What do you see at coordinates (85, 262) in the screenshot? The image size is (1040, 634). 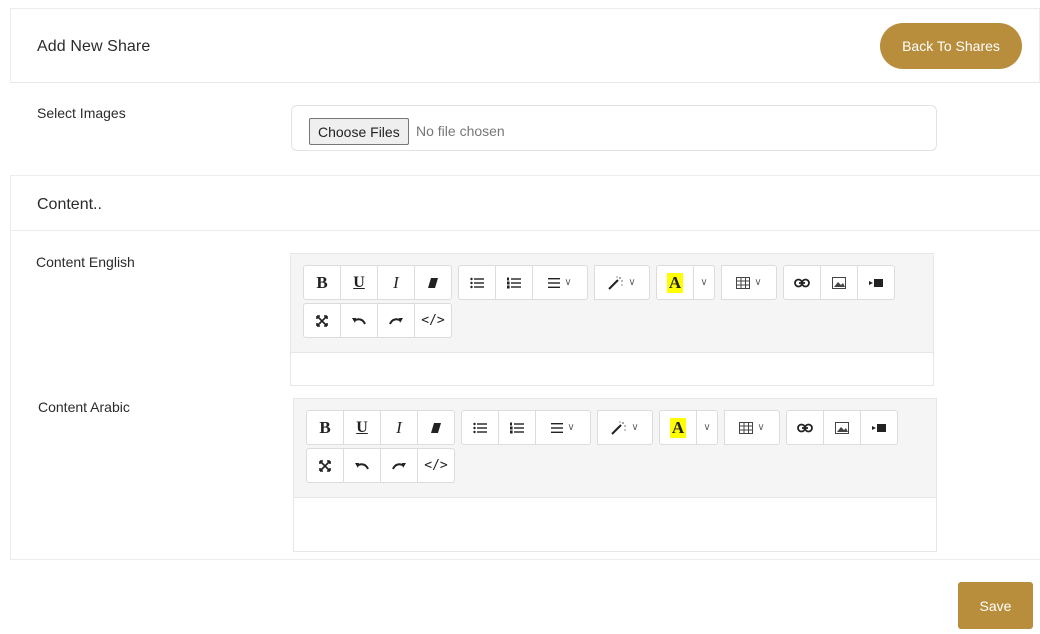 I see `content-english-label: Content English` at bounding box center [85, 262].